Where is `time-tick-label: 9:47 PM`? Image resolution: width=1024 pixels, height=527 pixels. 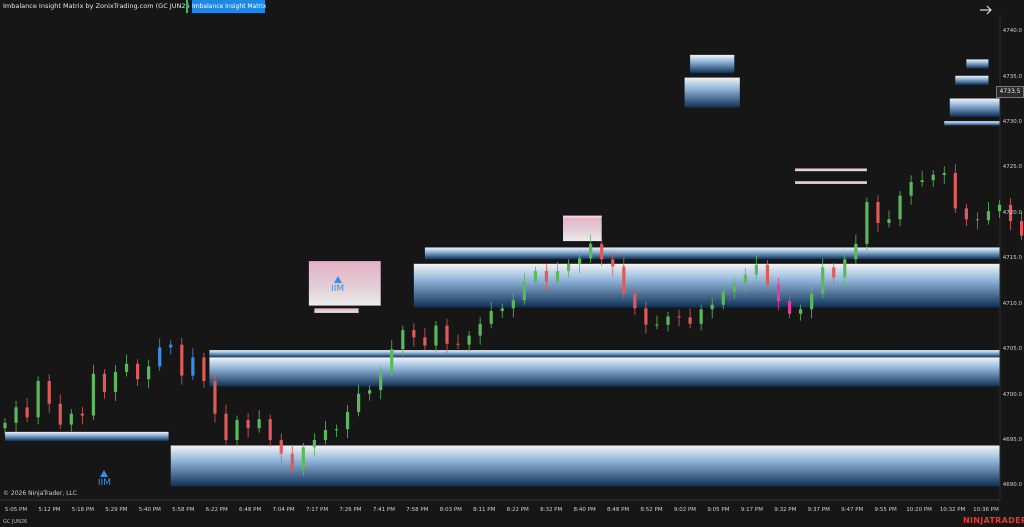
time-tick-label: 9:47 PM is located at coordinates (852, 510).